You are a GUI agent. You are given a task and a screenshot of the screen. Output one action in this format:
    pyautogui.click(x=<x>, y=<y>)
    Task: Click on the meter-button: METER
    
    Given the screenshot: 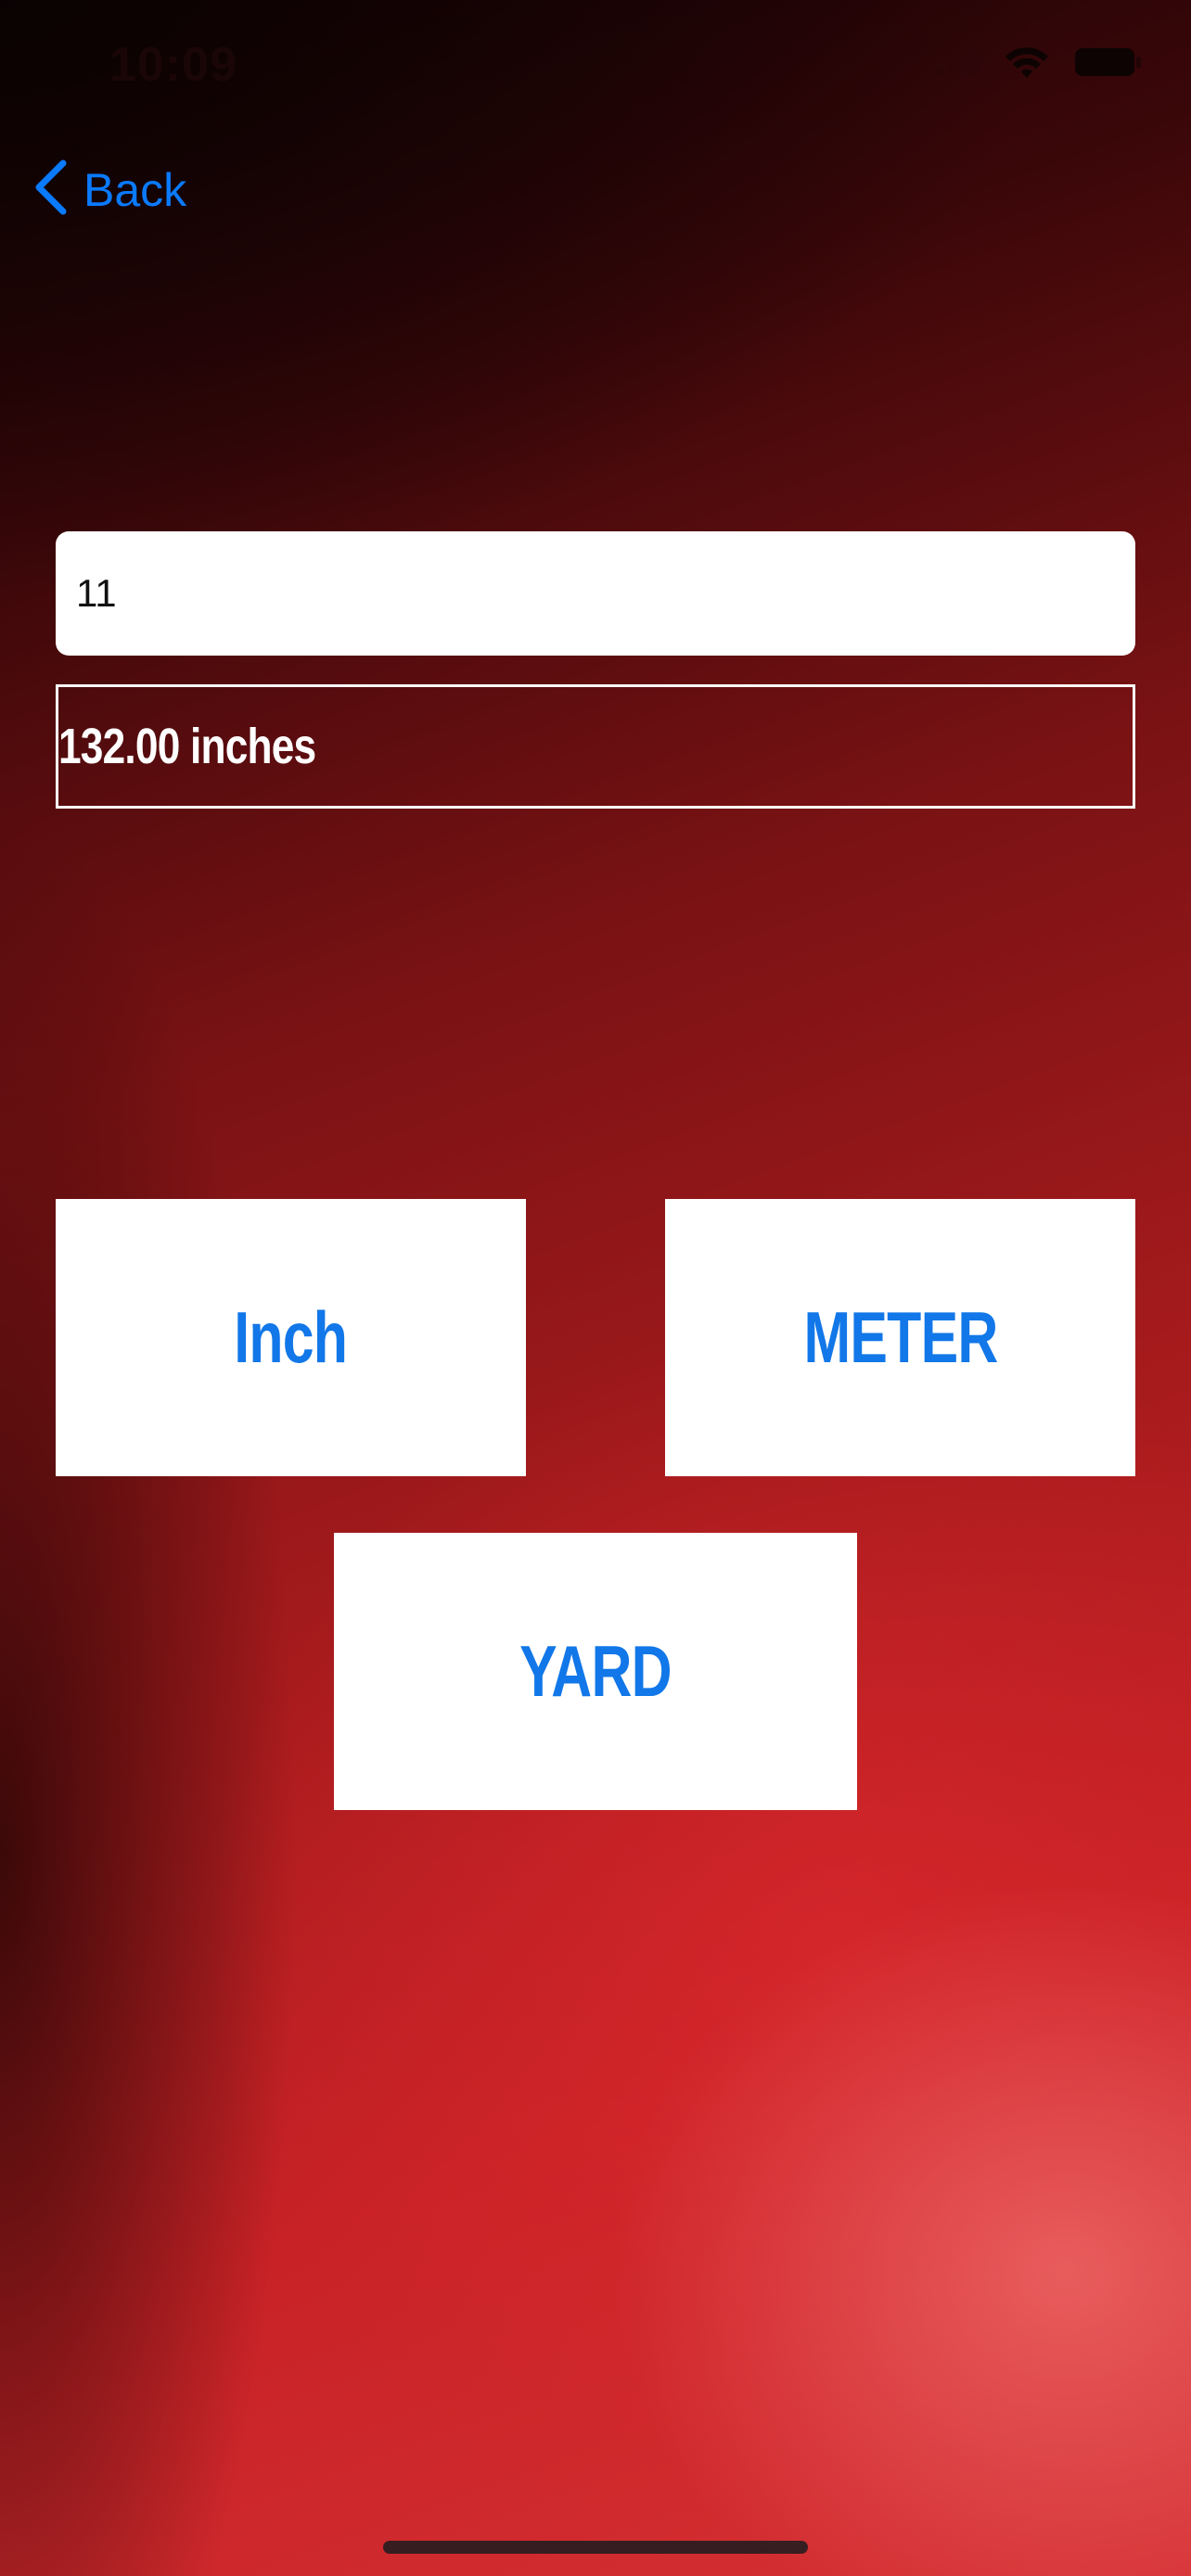 What is the action you would take?
    pyautogui.click(x=900, y=1337)
    